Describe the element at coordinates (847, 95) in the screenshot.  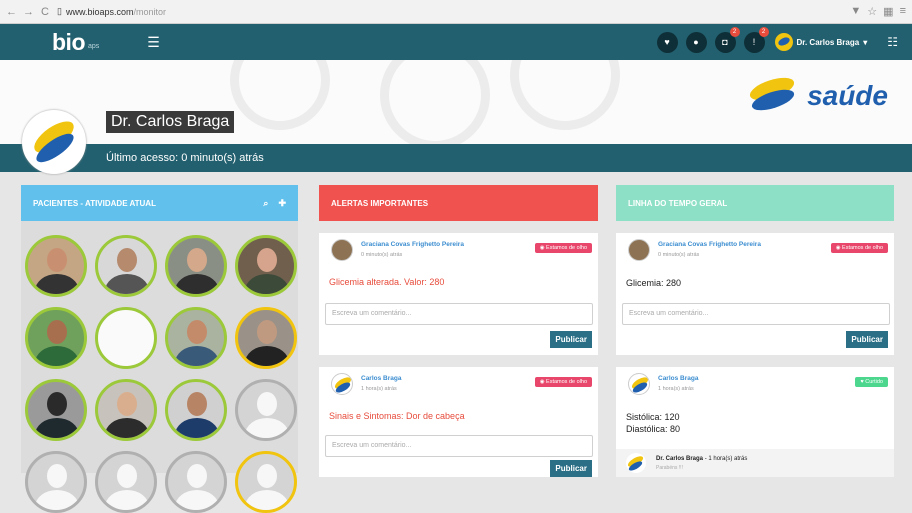
I see `brand-text: saúde` at that location.